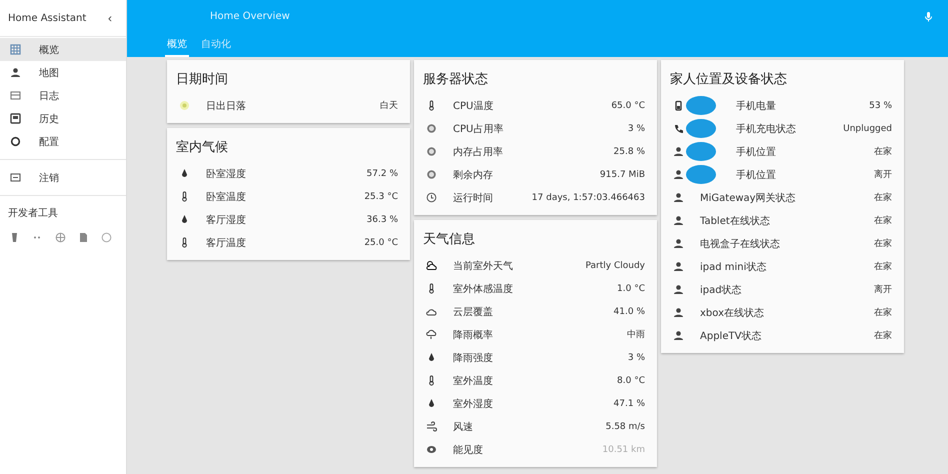 This screenshot has width=948, height=474. Describe the element at coordinates (473, 198) in the screenshot. I see `entity-label: 运行时间` at that location.